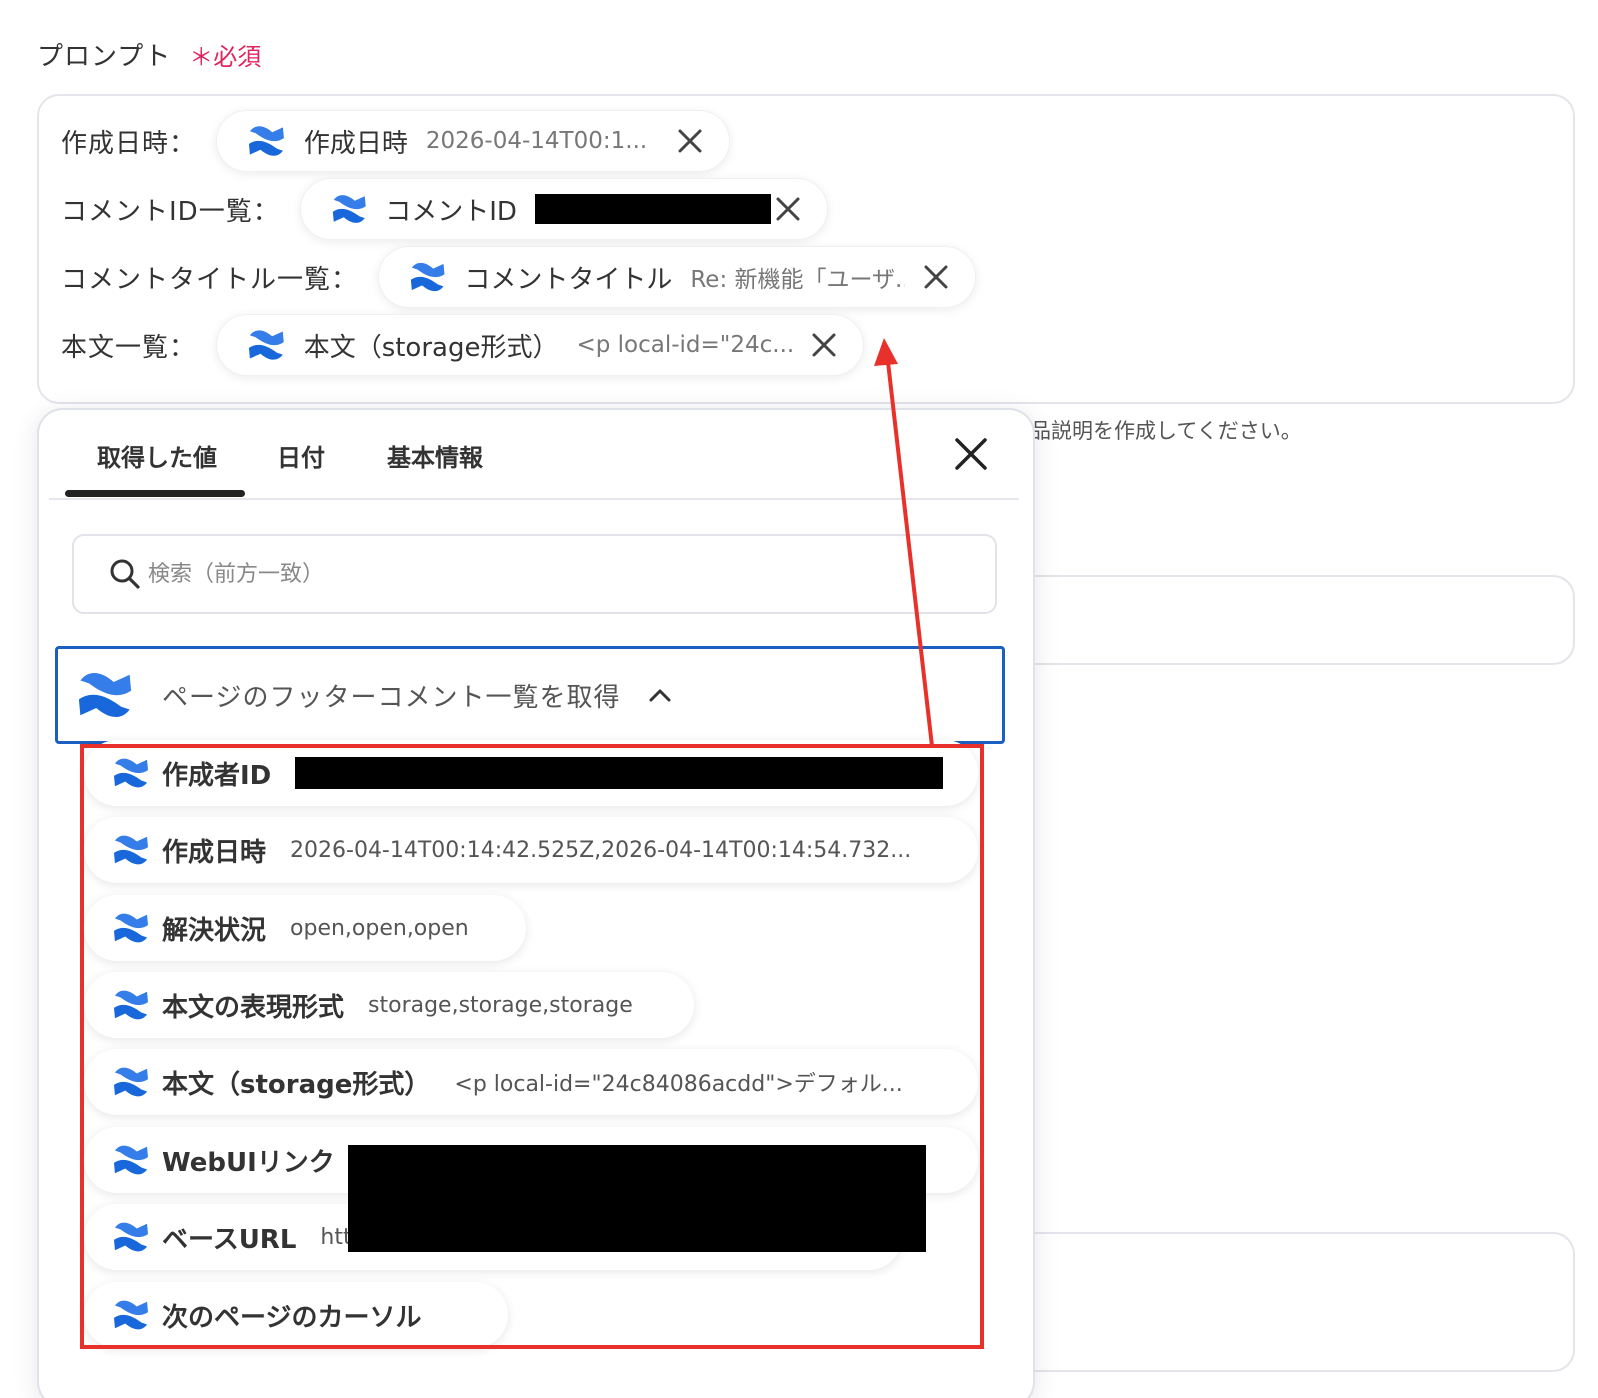 This screenshot has height=1398, width=1598. What do you see at coordinates (125, 574) in the screenshot?
I see `search-icon` at bounding box center [125, 574].